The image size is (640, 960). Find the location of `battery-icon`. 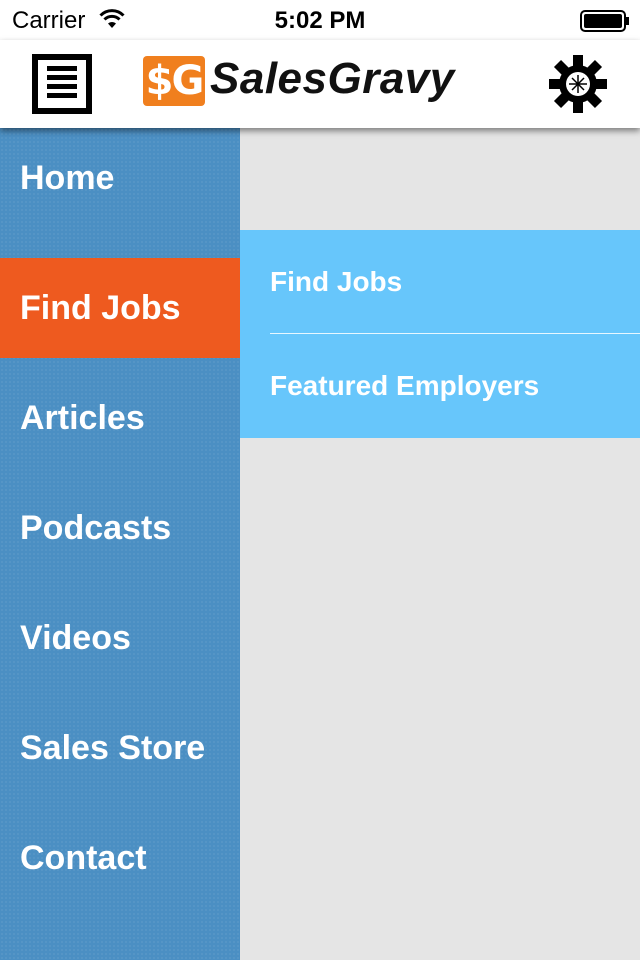

battery-icon is located at coordinates (604, 21).